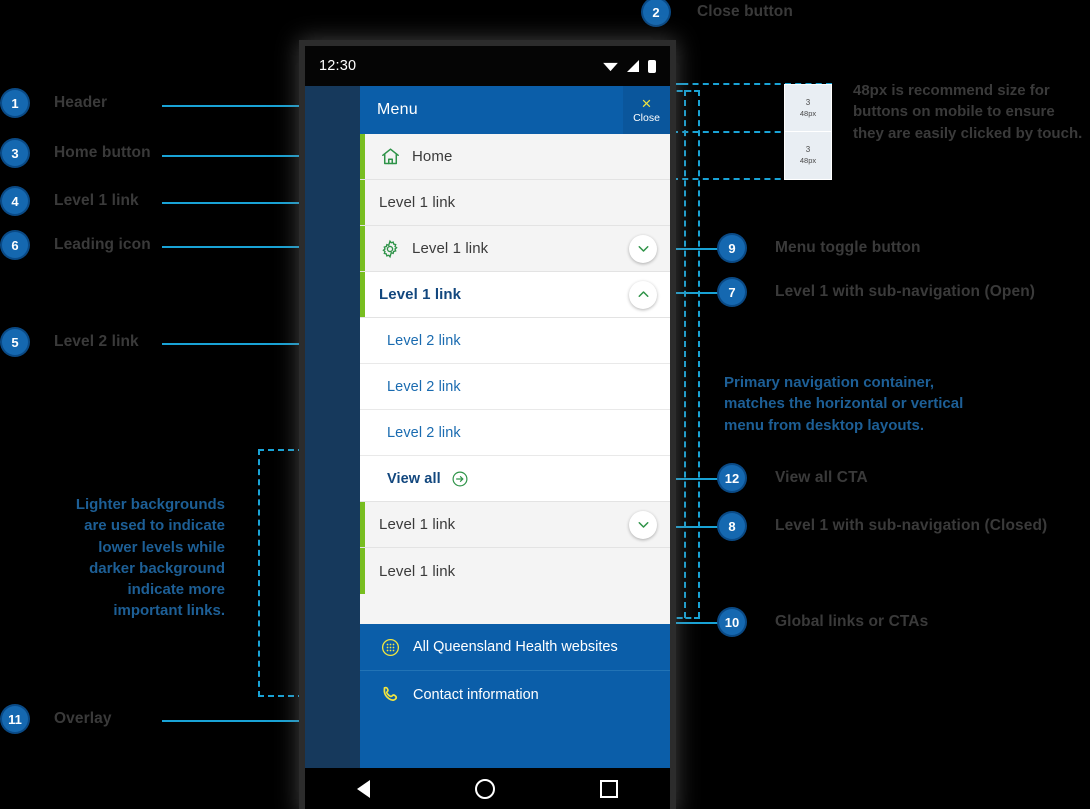 The width and height of the screenshot is (1090, 809). Describe the element at coordinates (515, 479) in the screenshot. I see `view-all-cta: View all` at that location.